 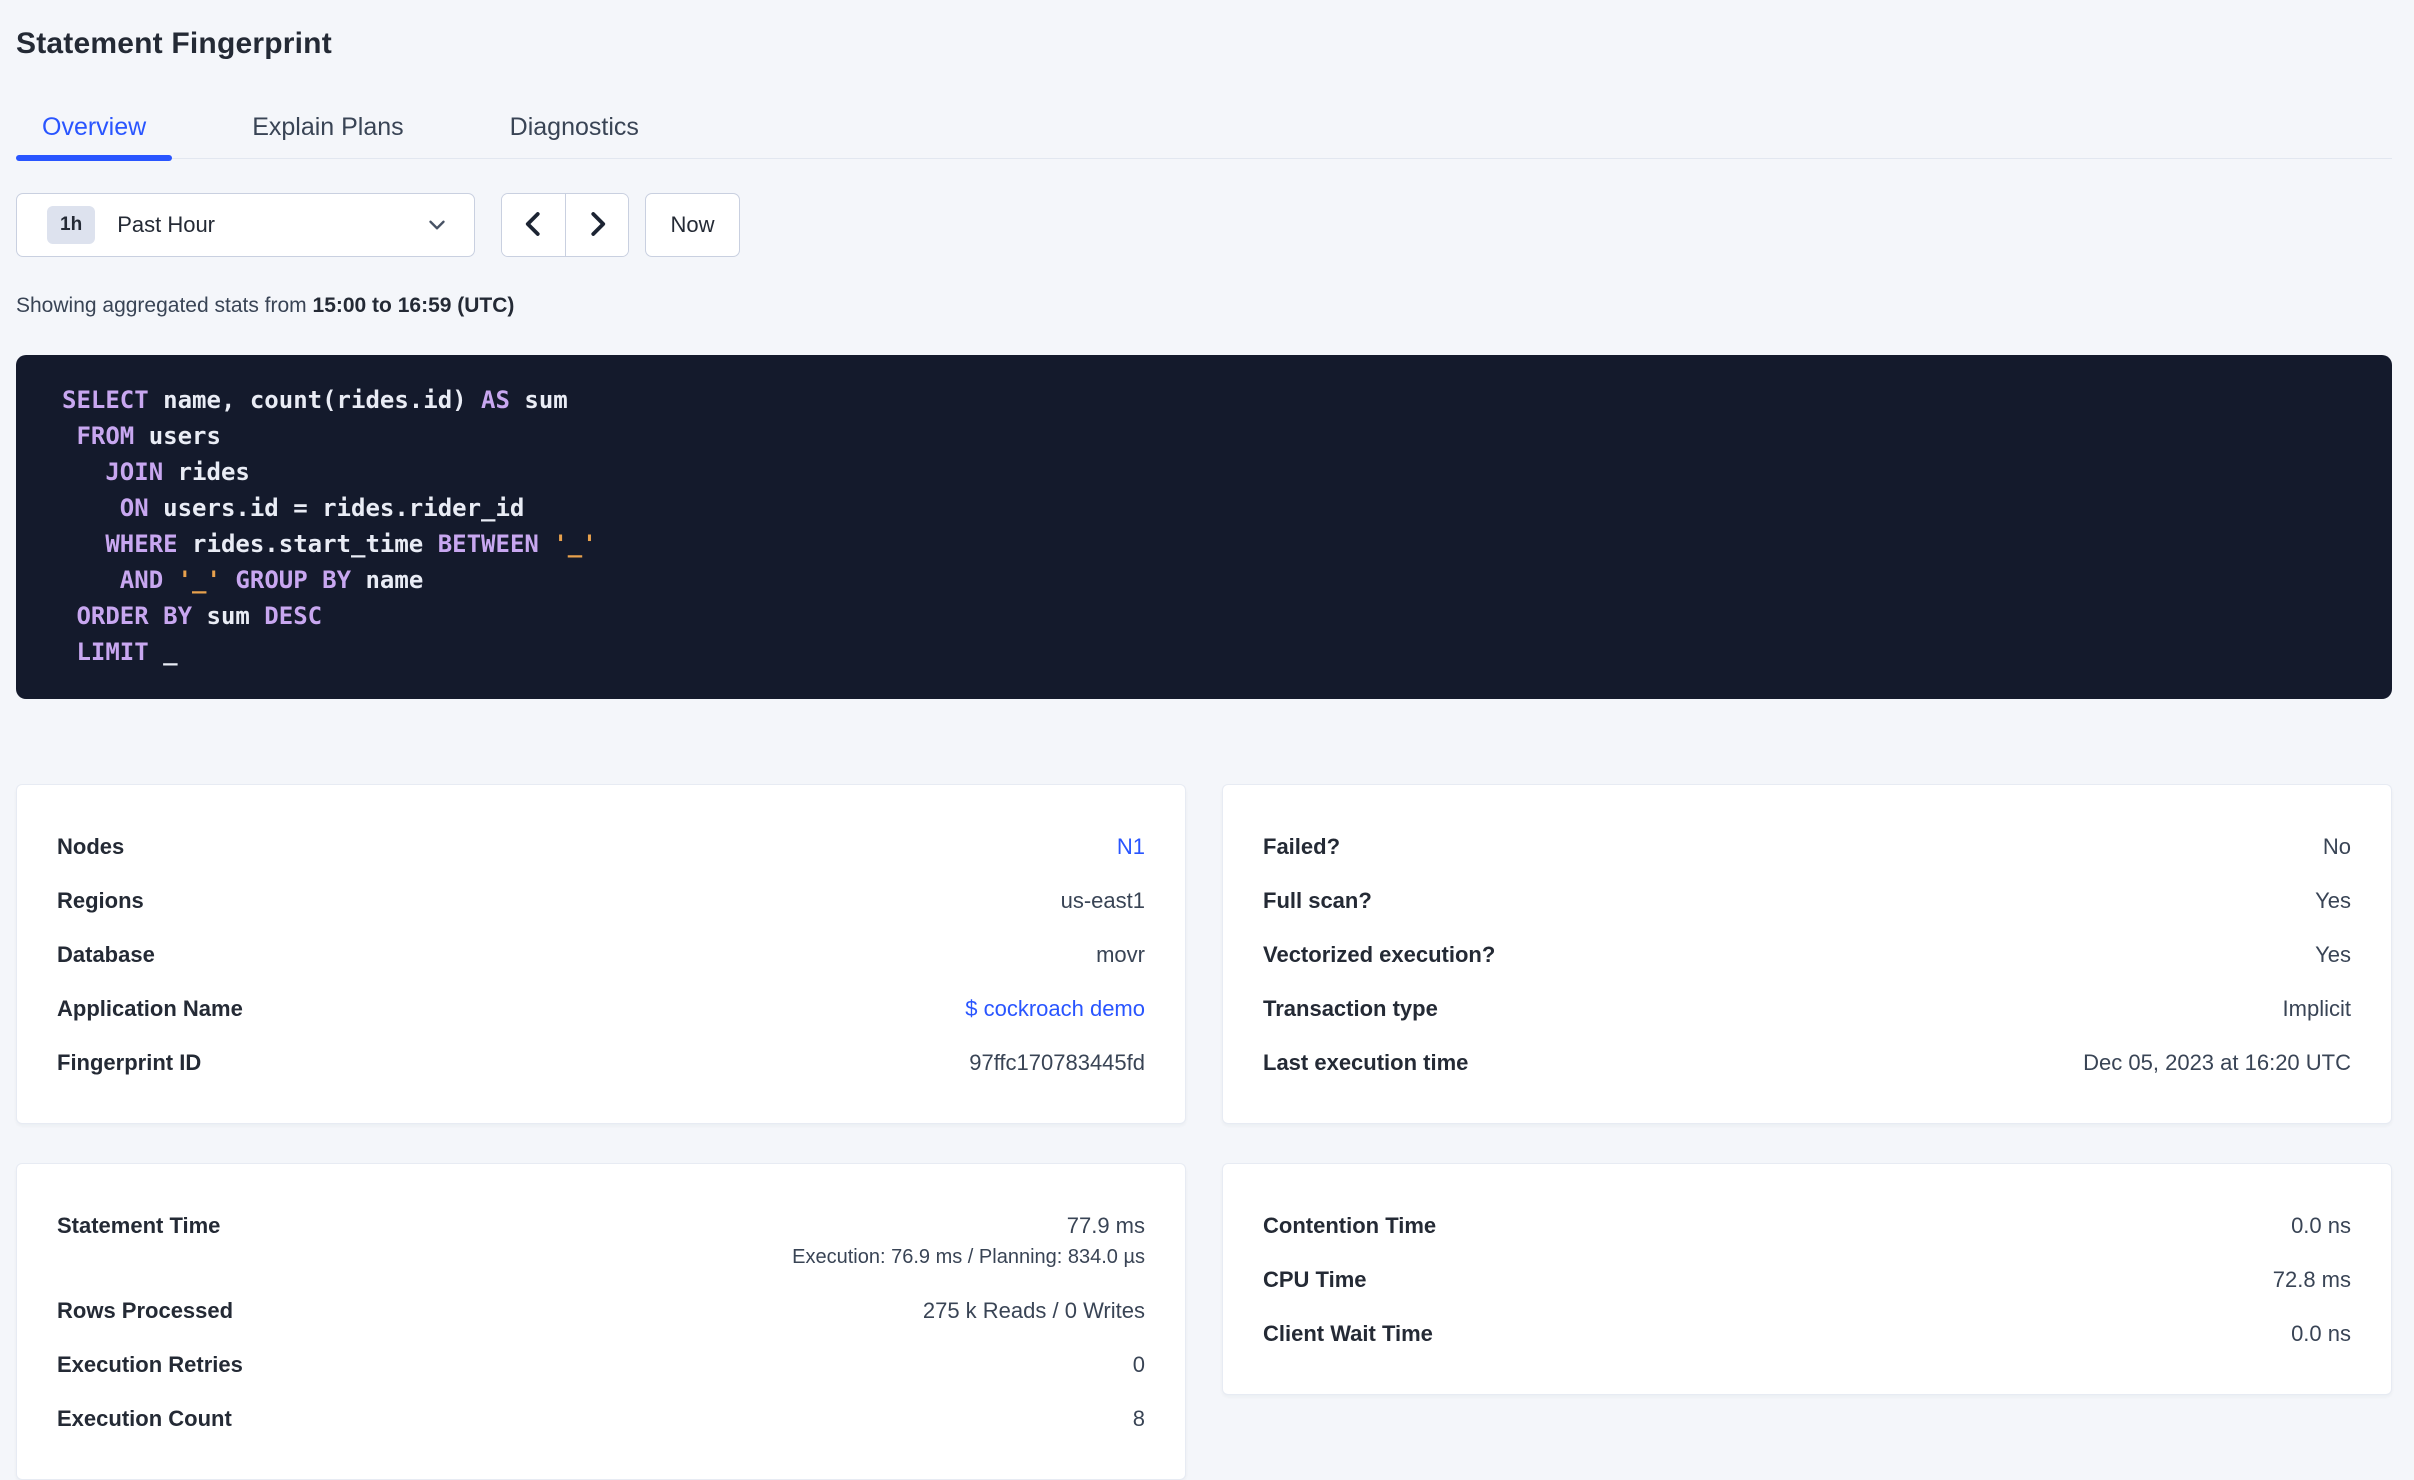 I want to click on row-value-group: movr, so click(x=1120, y=954).